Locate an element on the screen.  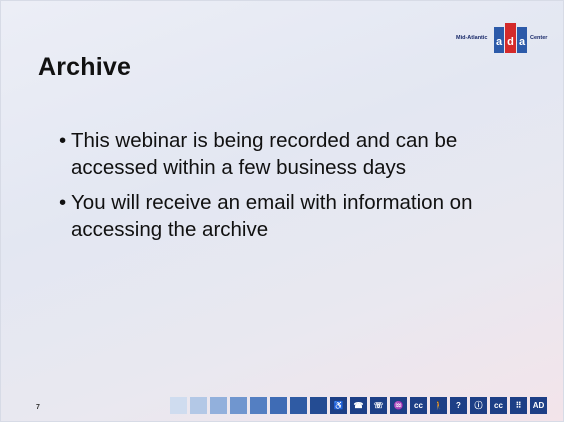
phone-volume-icon: ☏ is located at coordinates (378, 405).